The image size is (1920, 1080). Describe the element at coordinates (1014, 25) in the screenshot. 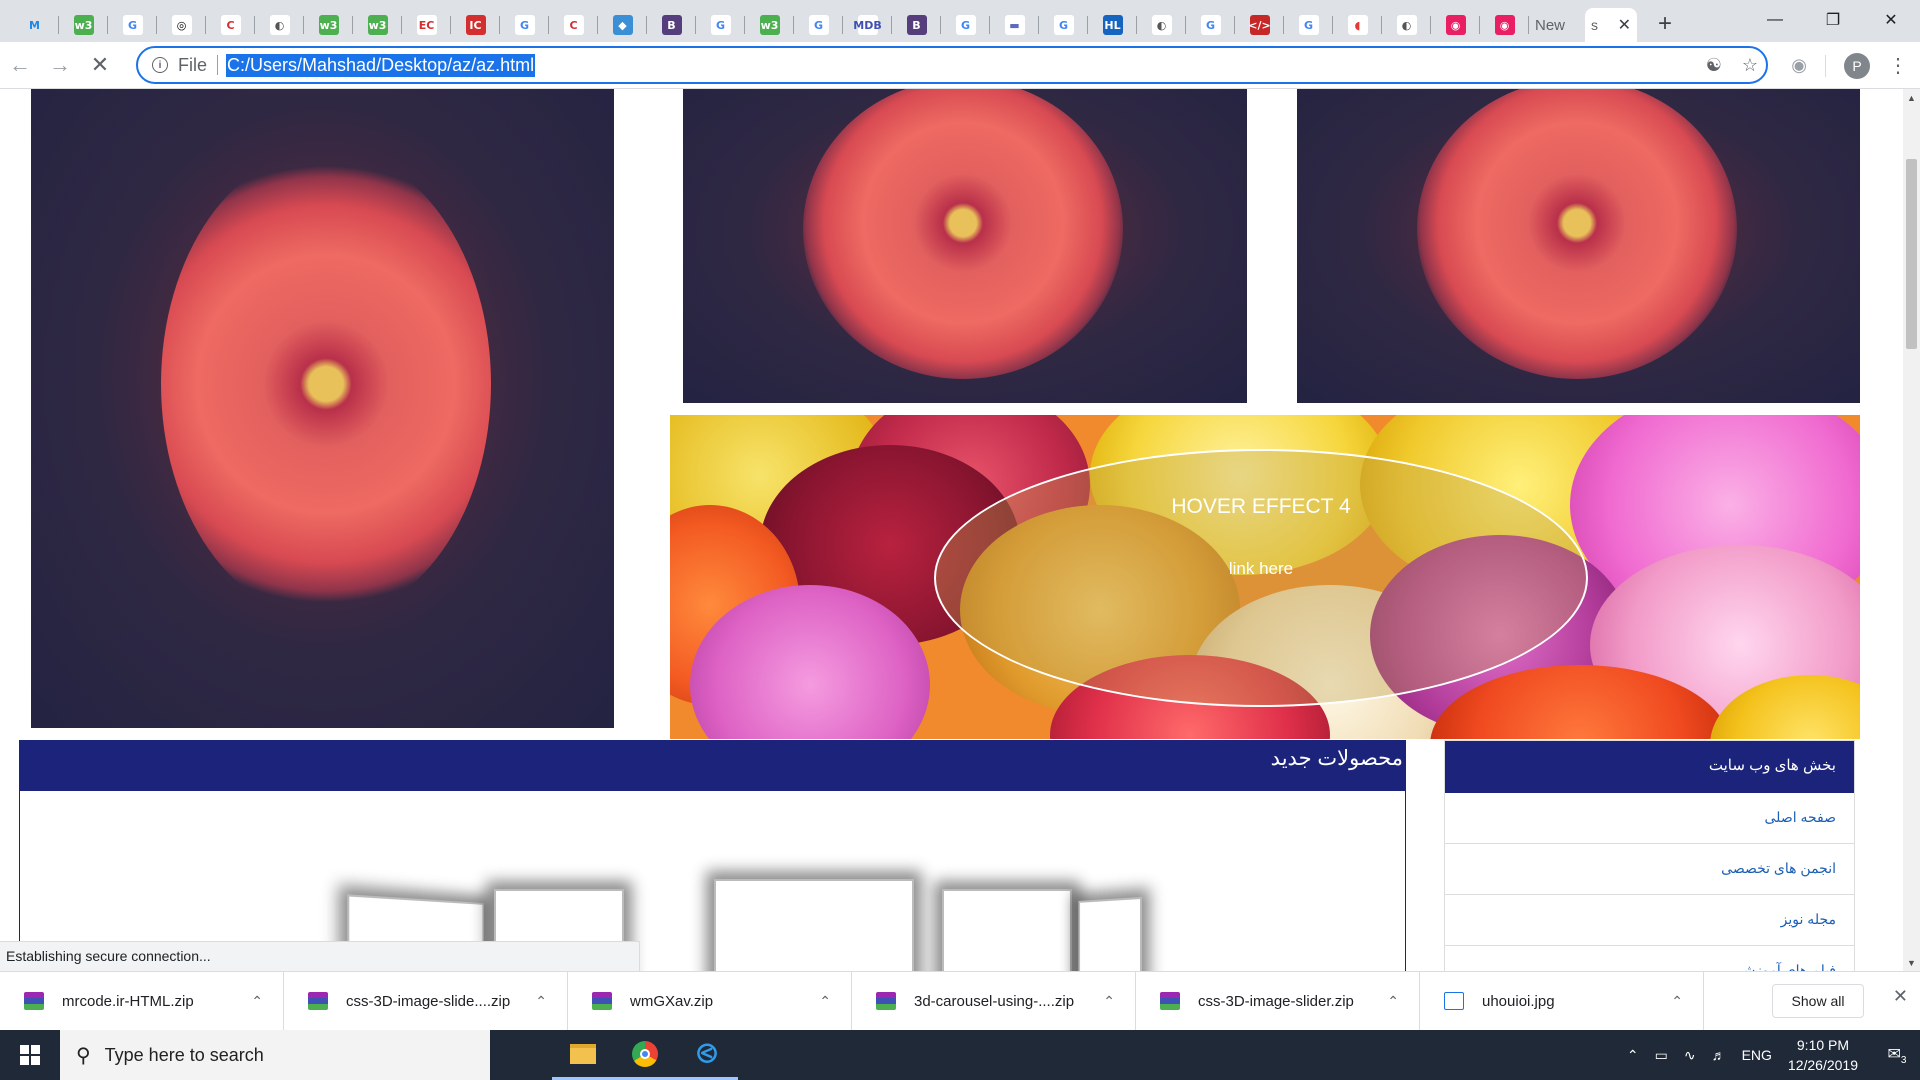

I see `browser-tab: ▬` at that location.